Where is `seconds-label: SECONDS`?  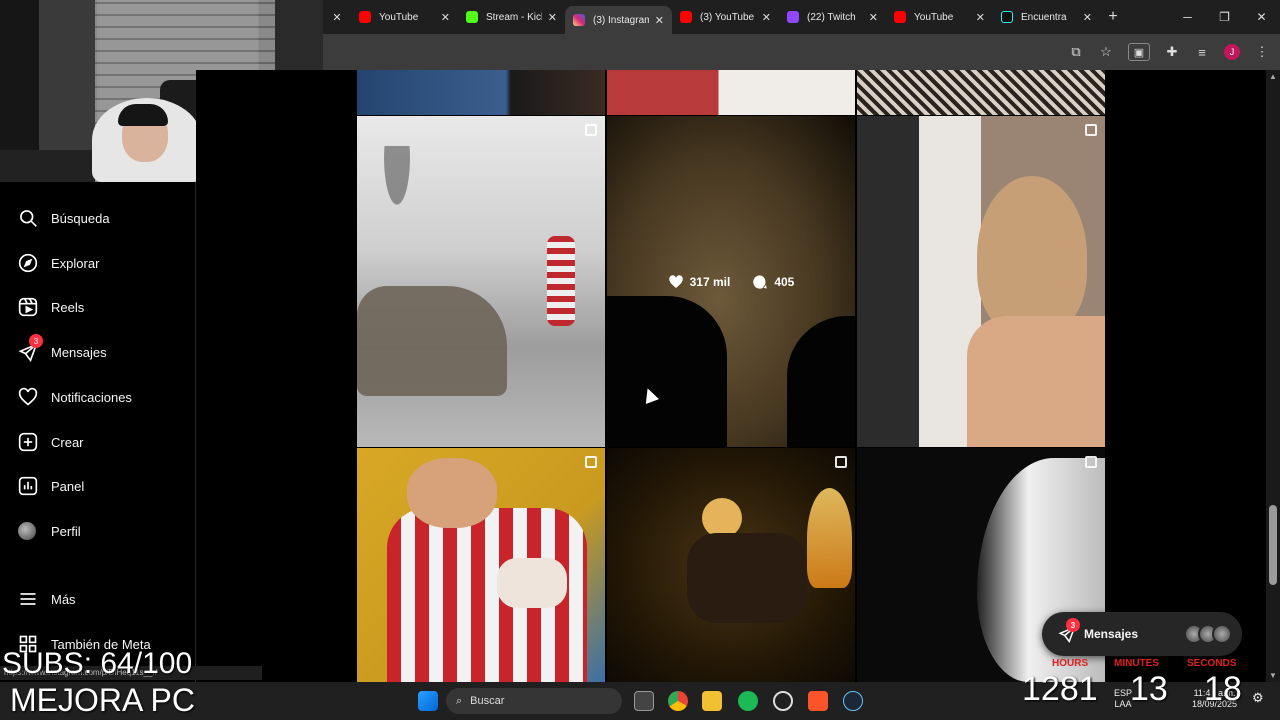 seconds-label: SECONDS is located at coordinates (1212, 663).